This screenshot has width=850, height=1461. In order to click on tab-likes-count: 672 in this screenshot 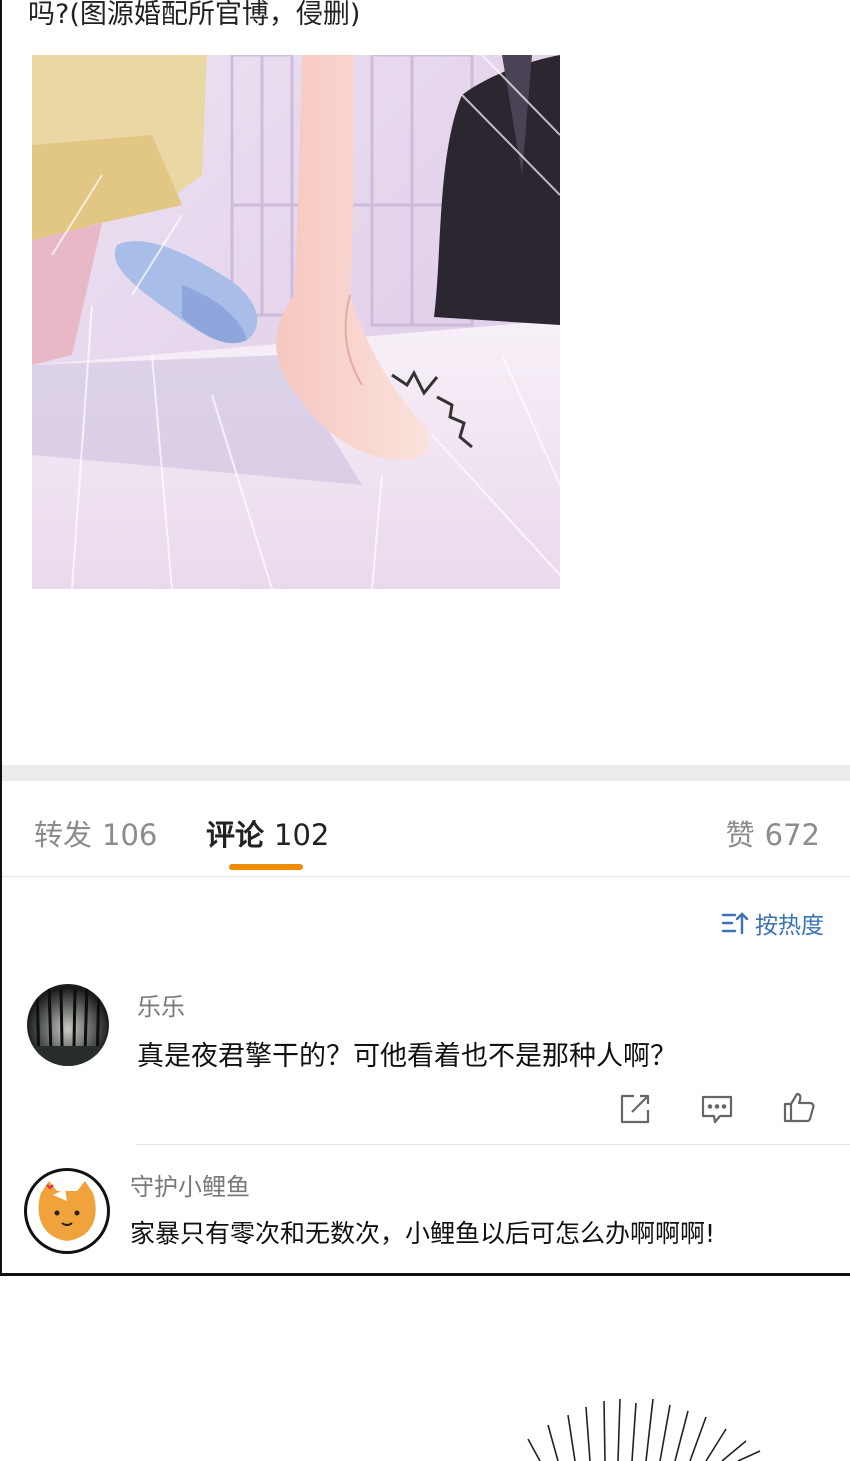, I will do `click(792, 835)`.